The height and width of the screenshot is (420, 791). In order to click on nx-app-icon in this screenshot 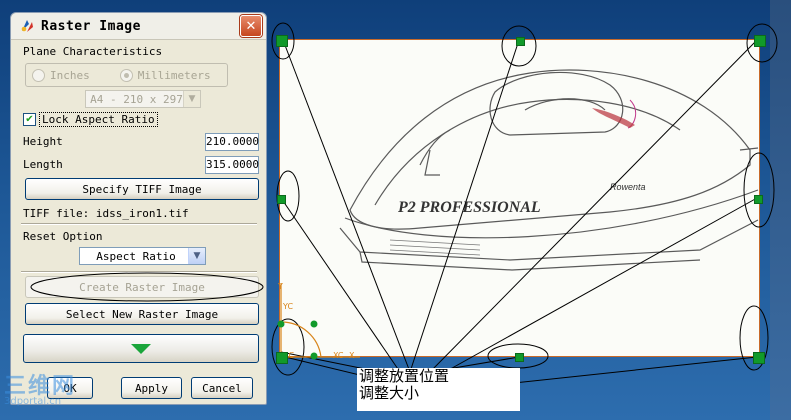, I will do `click(27, 26)`.